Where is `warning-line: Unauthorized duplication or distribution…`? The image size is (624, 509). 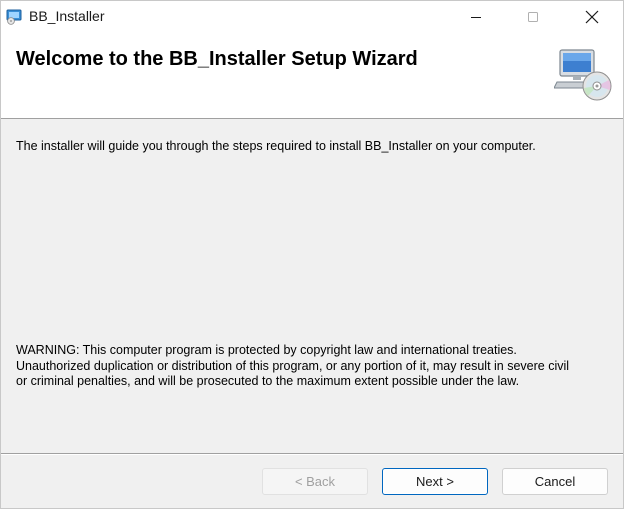
warning-line: Unauthorized duplication or distribution… is located at coordinates (293, 365).